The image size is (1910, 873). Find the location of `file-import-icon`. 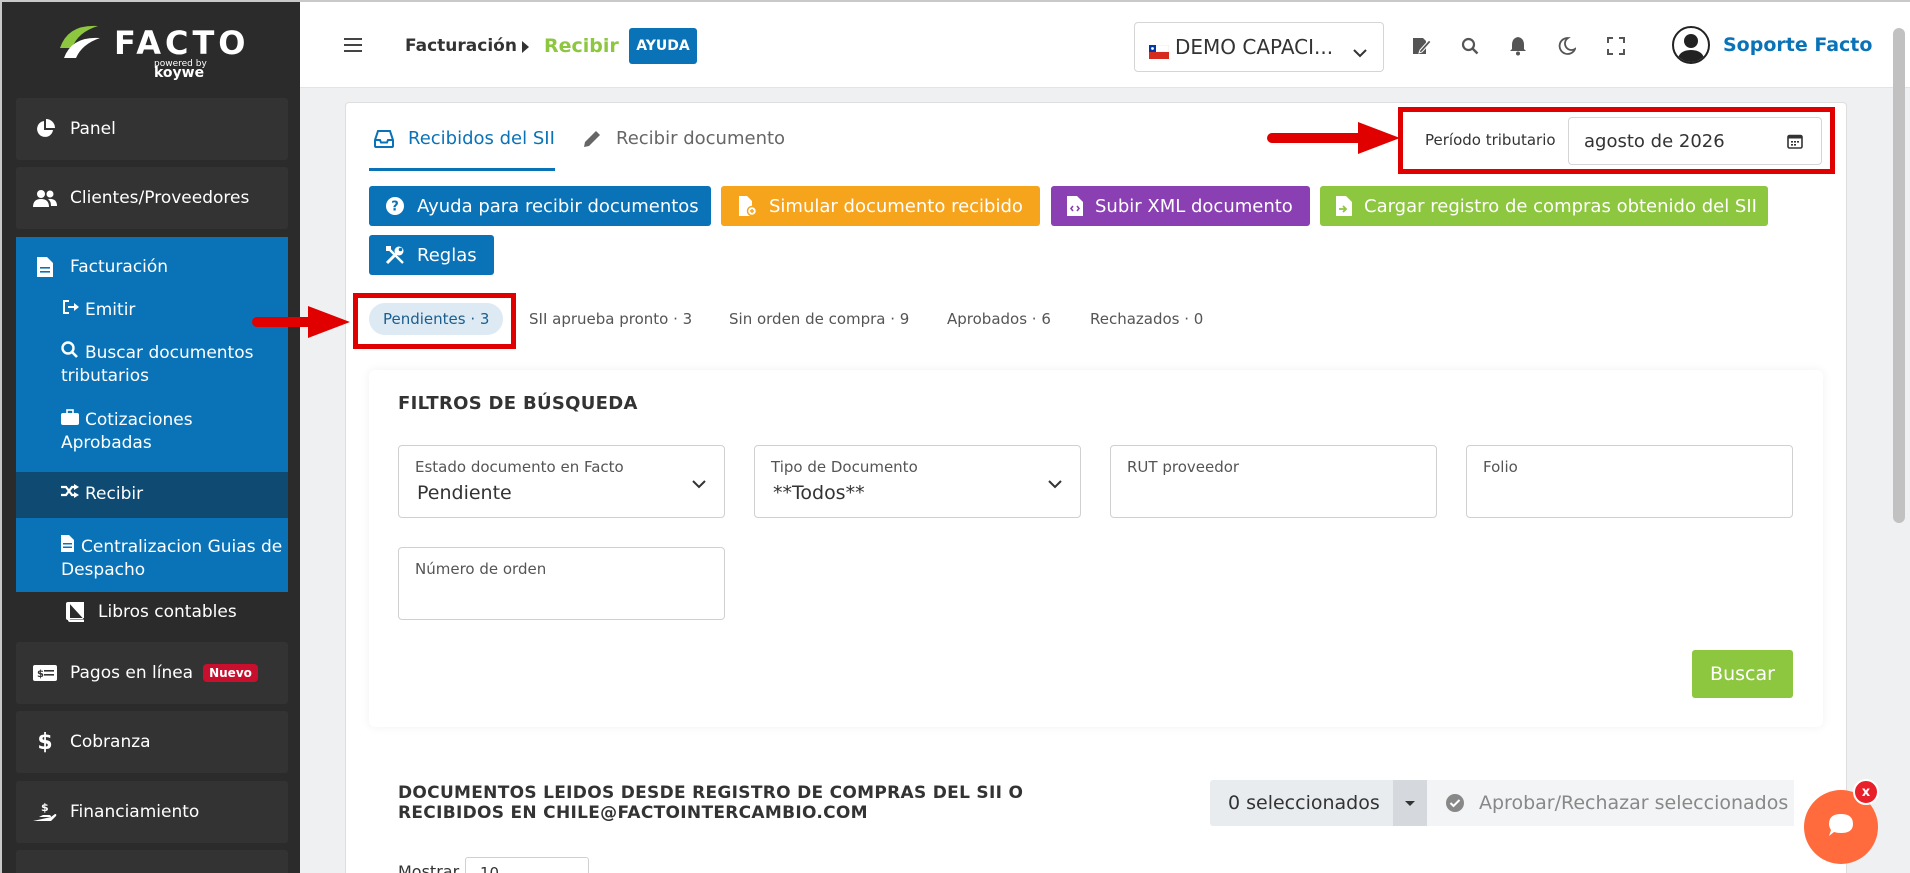

file-import-icon is located at coordinates (747, 206).